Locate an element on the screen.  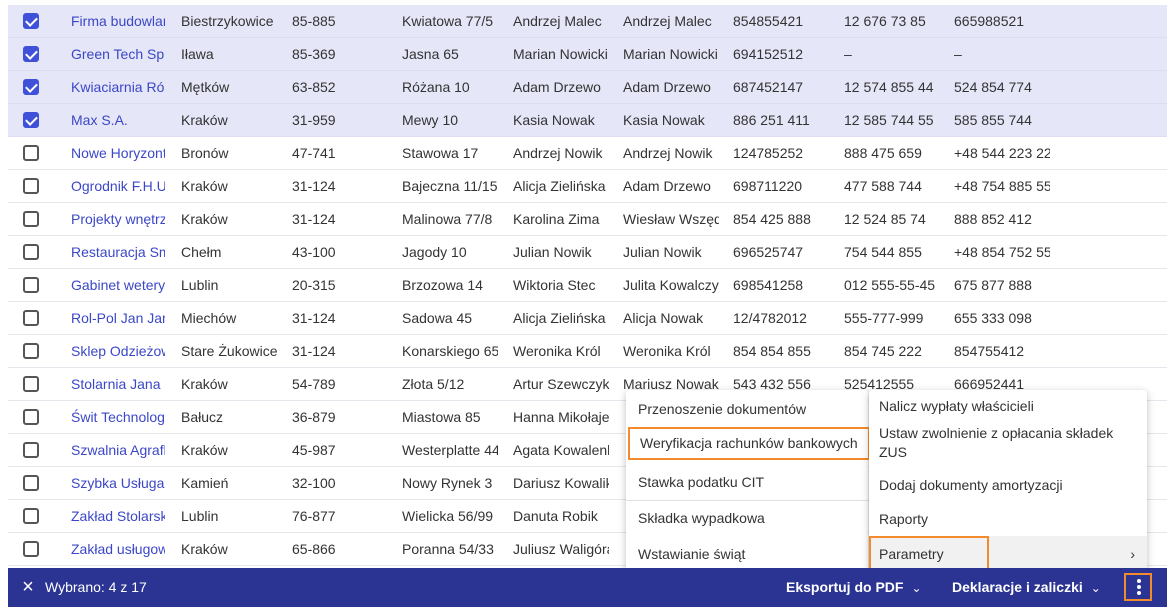
company-name-link: Ogrodnik F.H.U. is located at coordinates (118, 186).